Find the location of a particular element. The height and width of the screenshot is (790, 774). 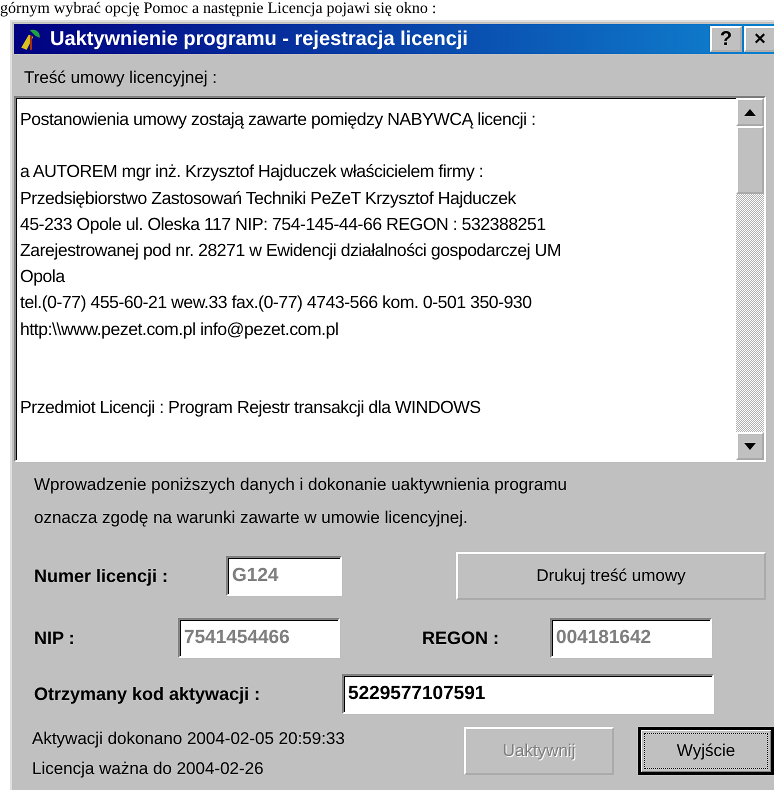

notice-text: Wprowadzenie poniższych danych i dokonanie uaktywnienia programu is located at coordinates (301, 485).